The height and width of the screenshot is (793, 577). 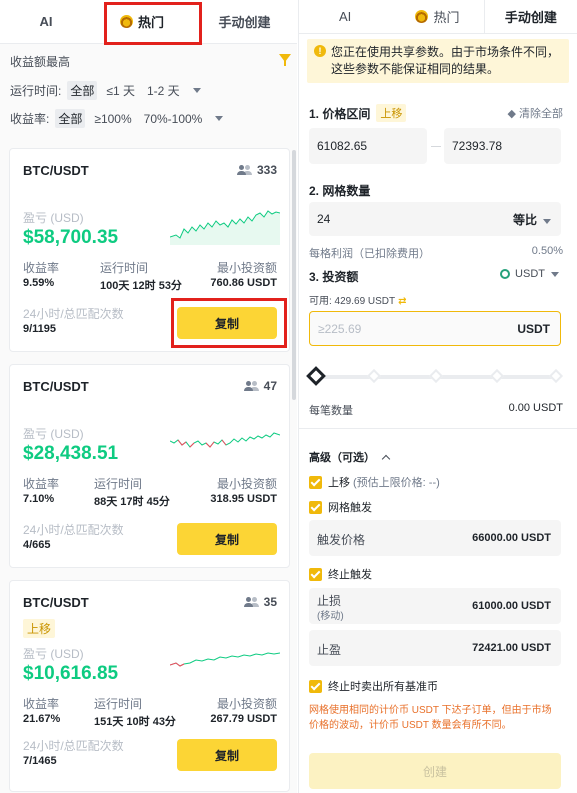 I want to click on tab-label: AI, so click(x=345, y=16).